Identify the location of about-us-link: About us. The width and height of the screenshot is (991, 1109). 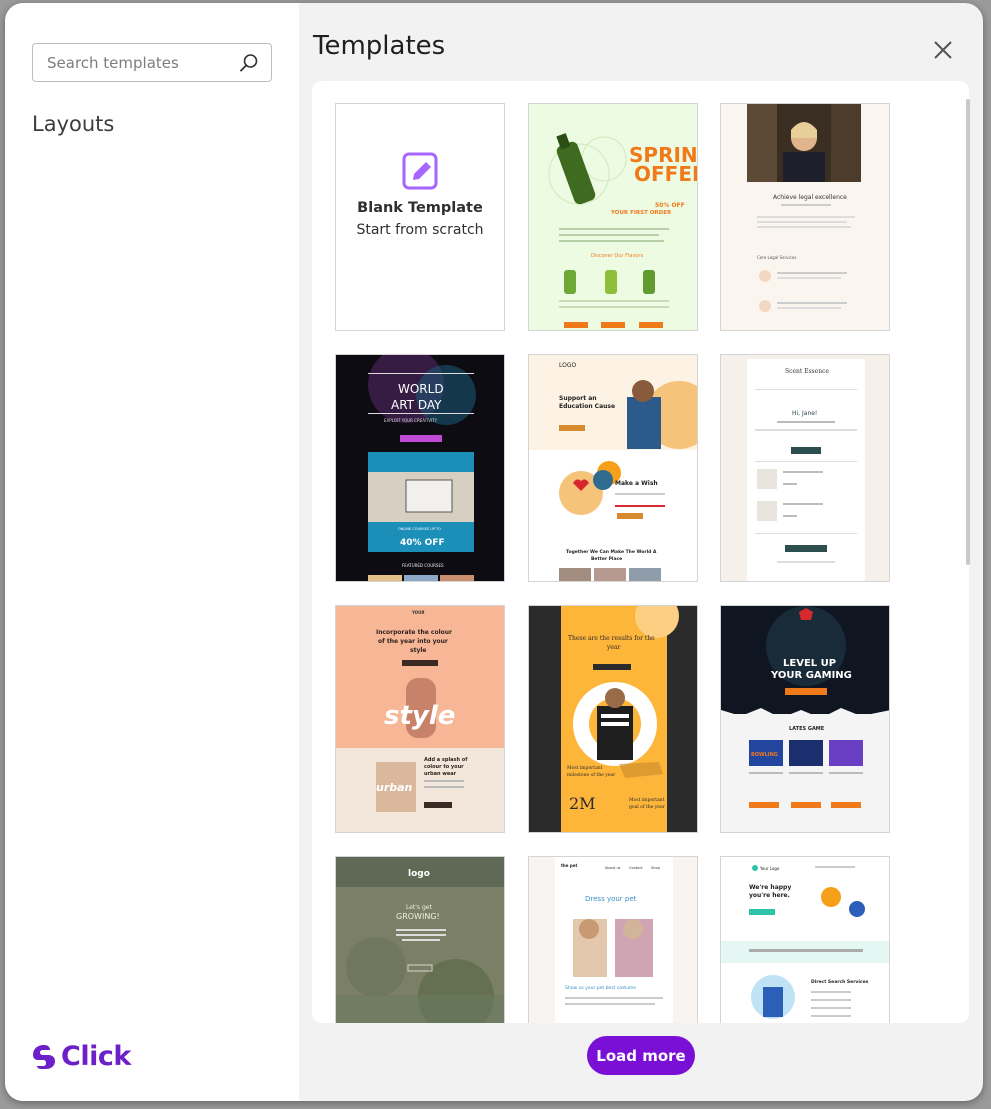
(613, 868).